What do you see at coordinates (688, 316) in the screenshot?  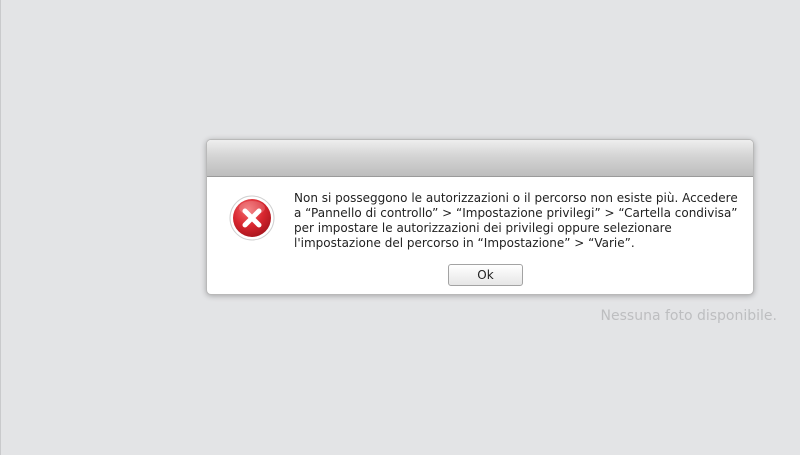 I see `empty-state-message: Nessuna foto disponibile.` at bounding box center [688, 316].